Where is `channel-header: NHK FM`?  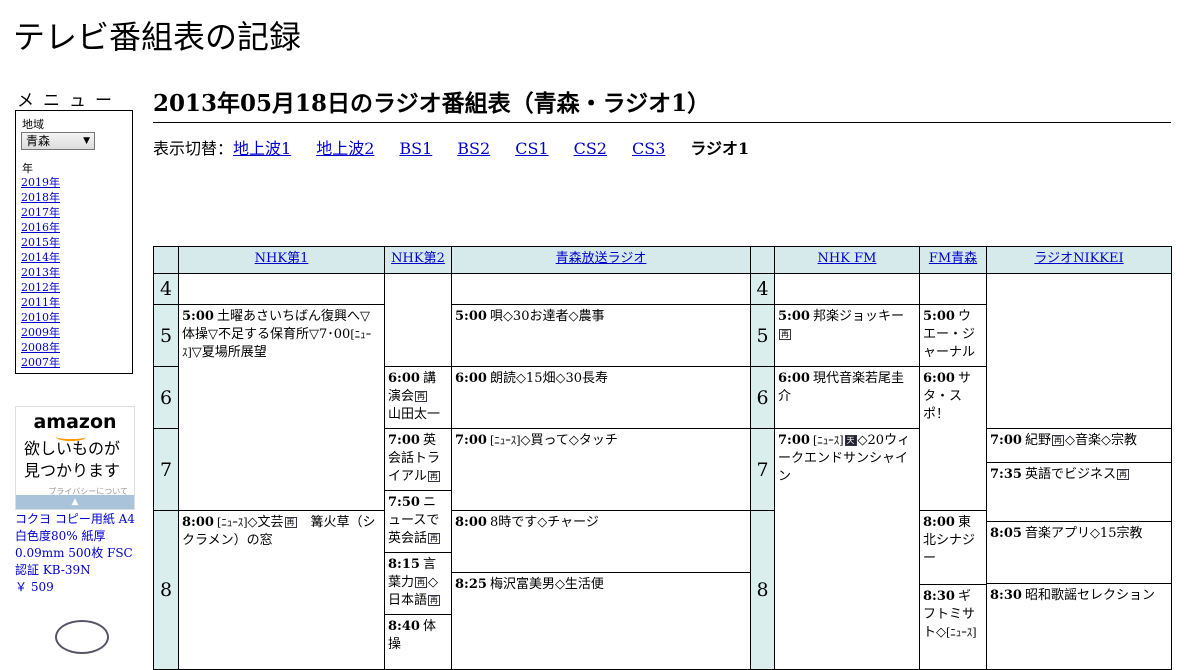
channel-header: NHK FM is located at coordinates (847, 260).